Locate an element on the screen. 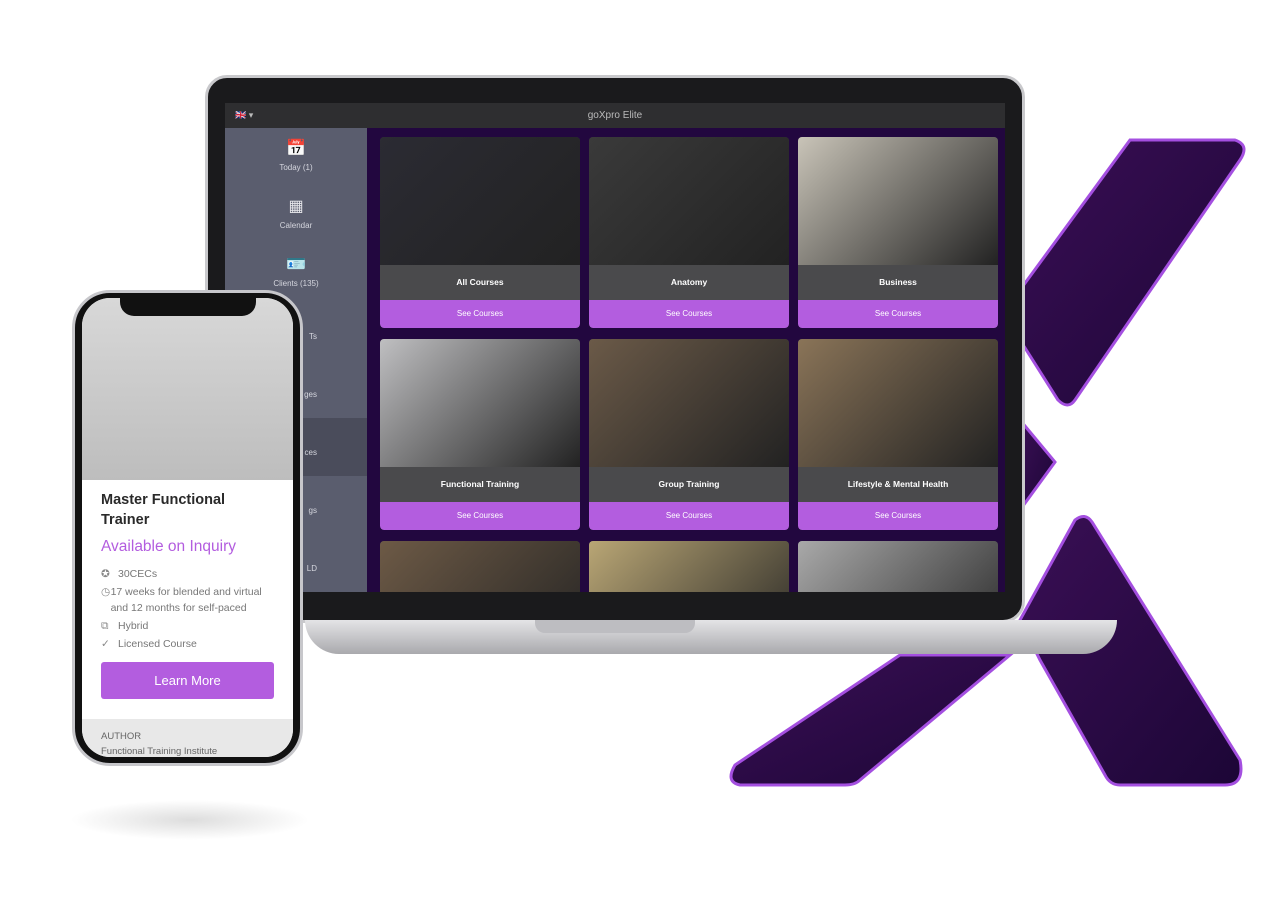 The height and width of the screenshot is (900, 1270). sidebar-item-label: ges is located at coordinates (310, 394).